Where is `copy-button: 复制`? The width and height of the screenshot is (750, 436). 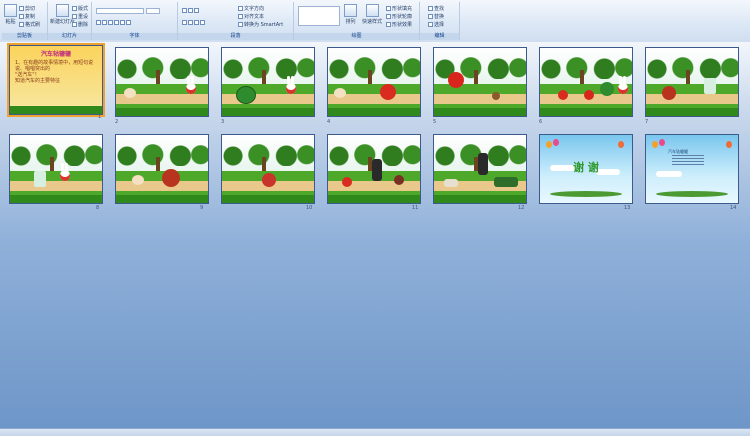
copy-button: 复制 is located at coordinates (27, 16).